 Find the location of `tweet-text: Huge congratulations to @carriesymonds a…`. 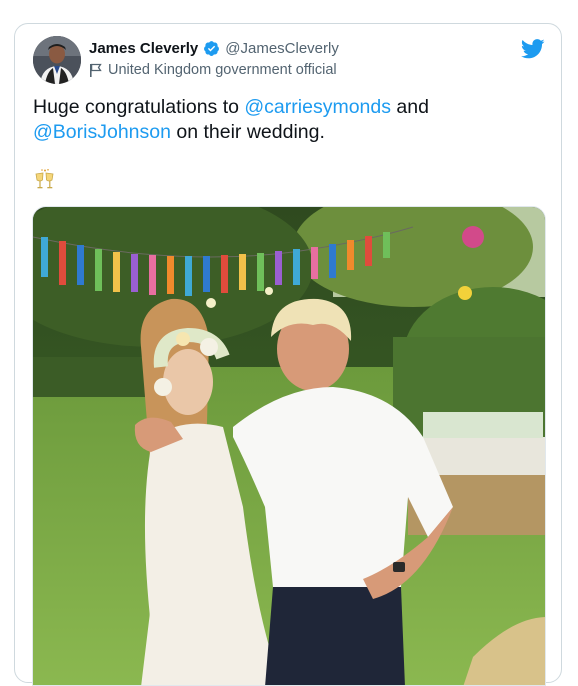

tweet-text: Huge congratulations to @carriesymonds a… is located at coordinates (289, 120).